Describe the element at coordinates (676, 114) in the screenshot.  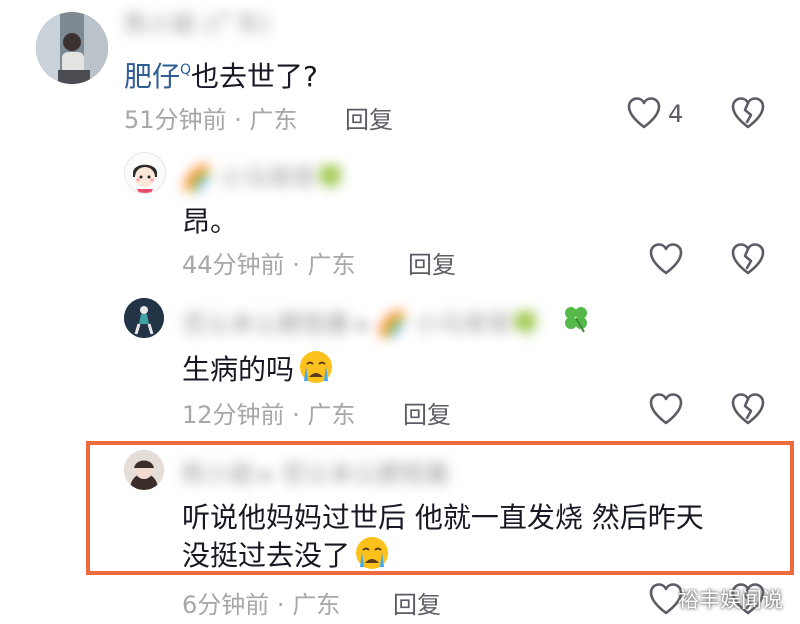
I see `like-count: 4` at that location.